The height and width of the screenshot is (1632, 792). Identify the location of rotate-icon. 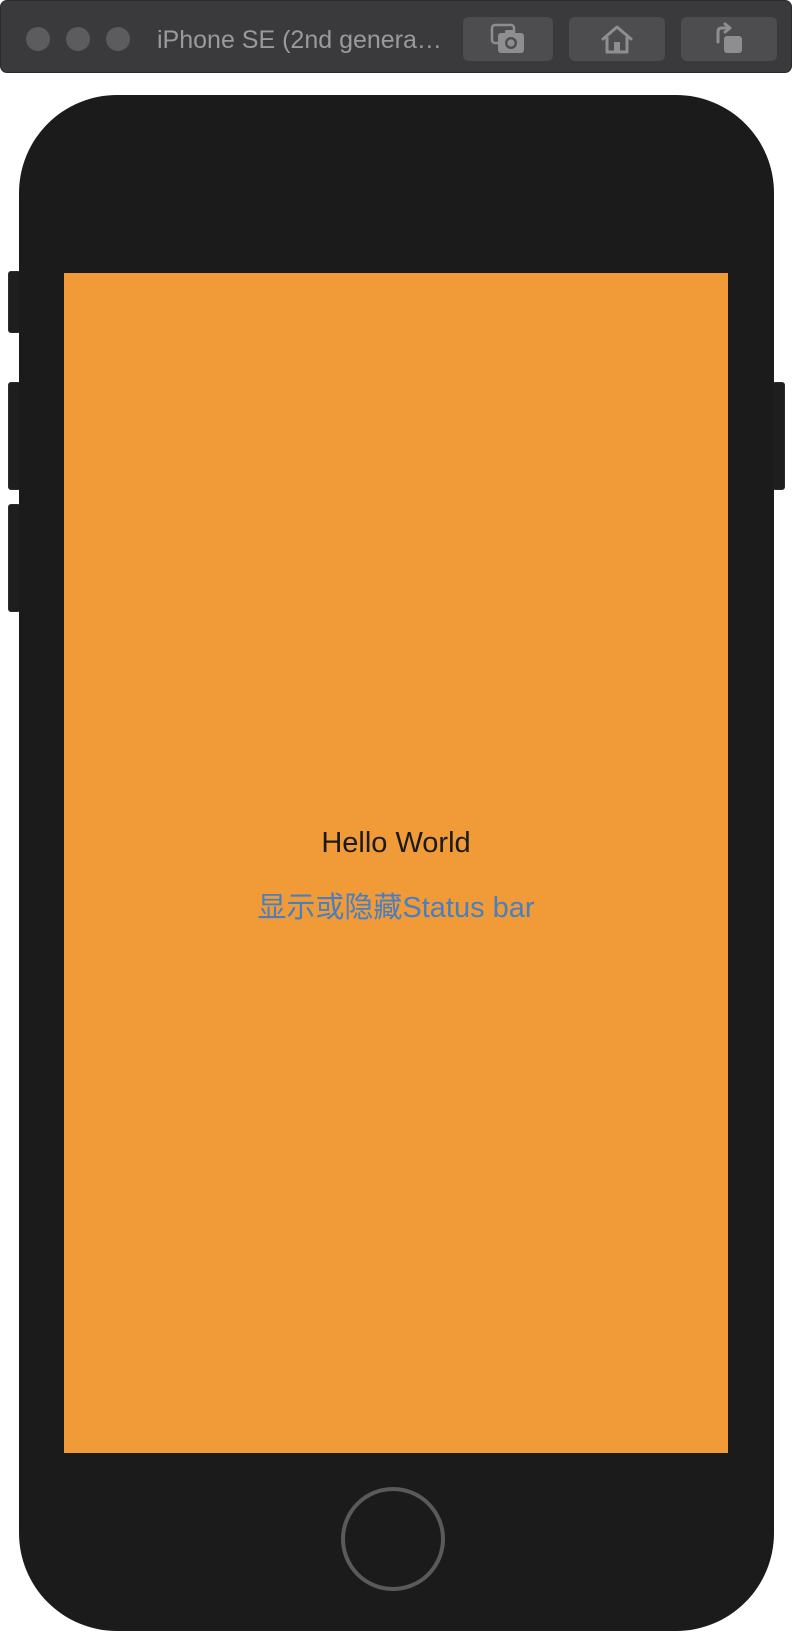
(729, 39).